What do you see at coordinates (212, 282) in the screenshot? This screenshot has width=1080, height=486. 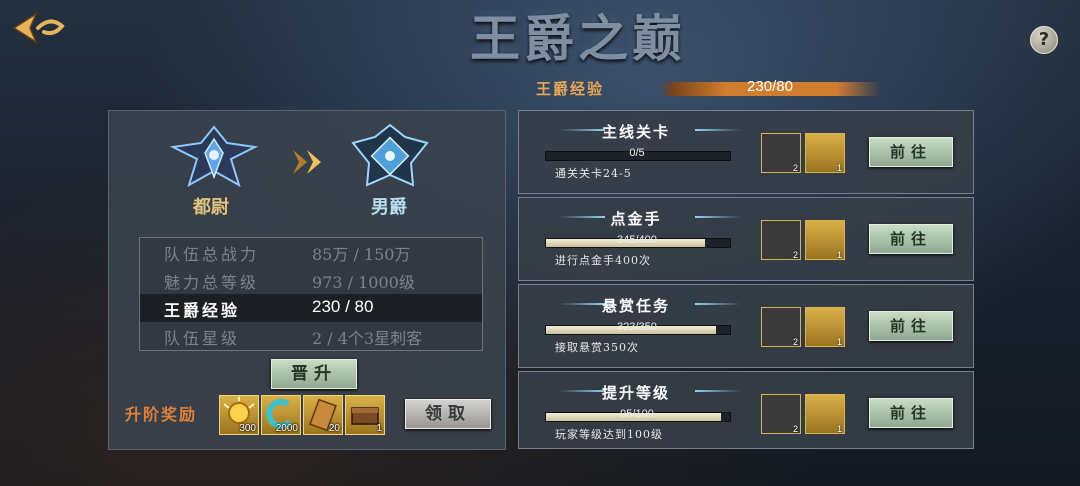 I see `requirement-name: 魅力总等级` at bounding box center [212, 282].